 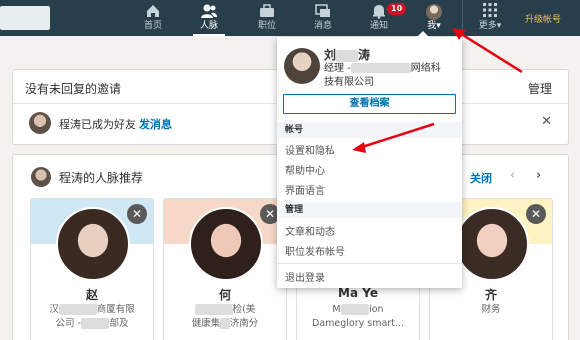 I want to click on notification-badge: 10, so click(x=397, y=9).